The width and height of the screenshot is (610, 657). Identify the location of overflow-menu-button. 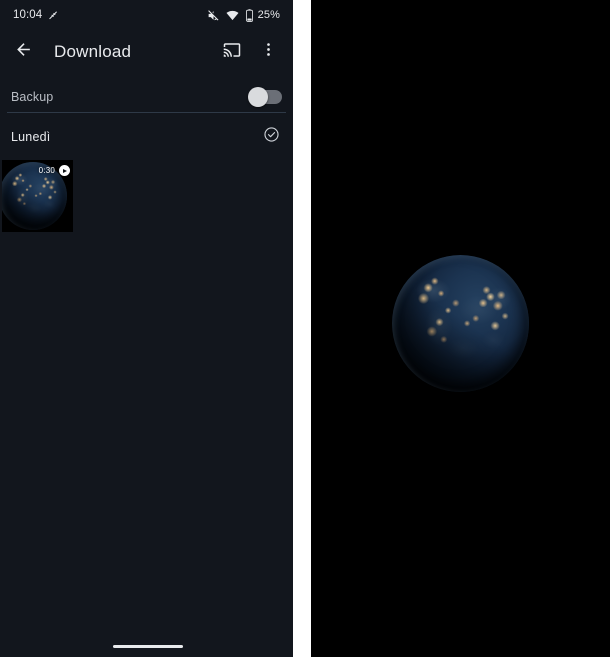
(268, 52).